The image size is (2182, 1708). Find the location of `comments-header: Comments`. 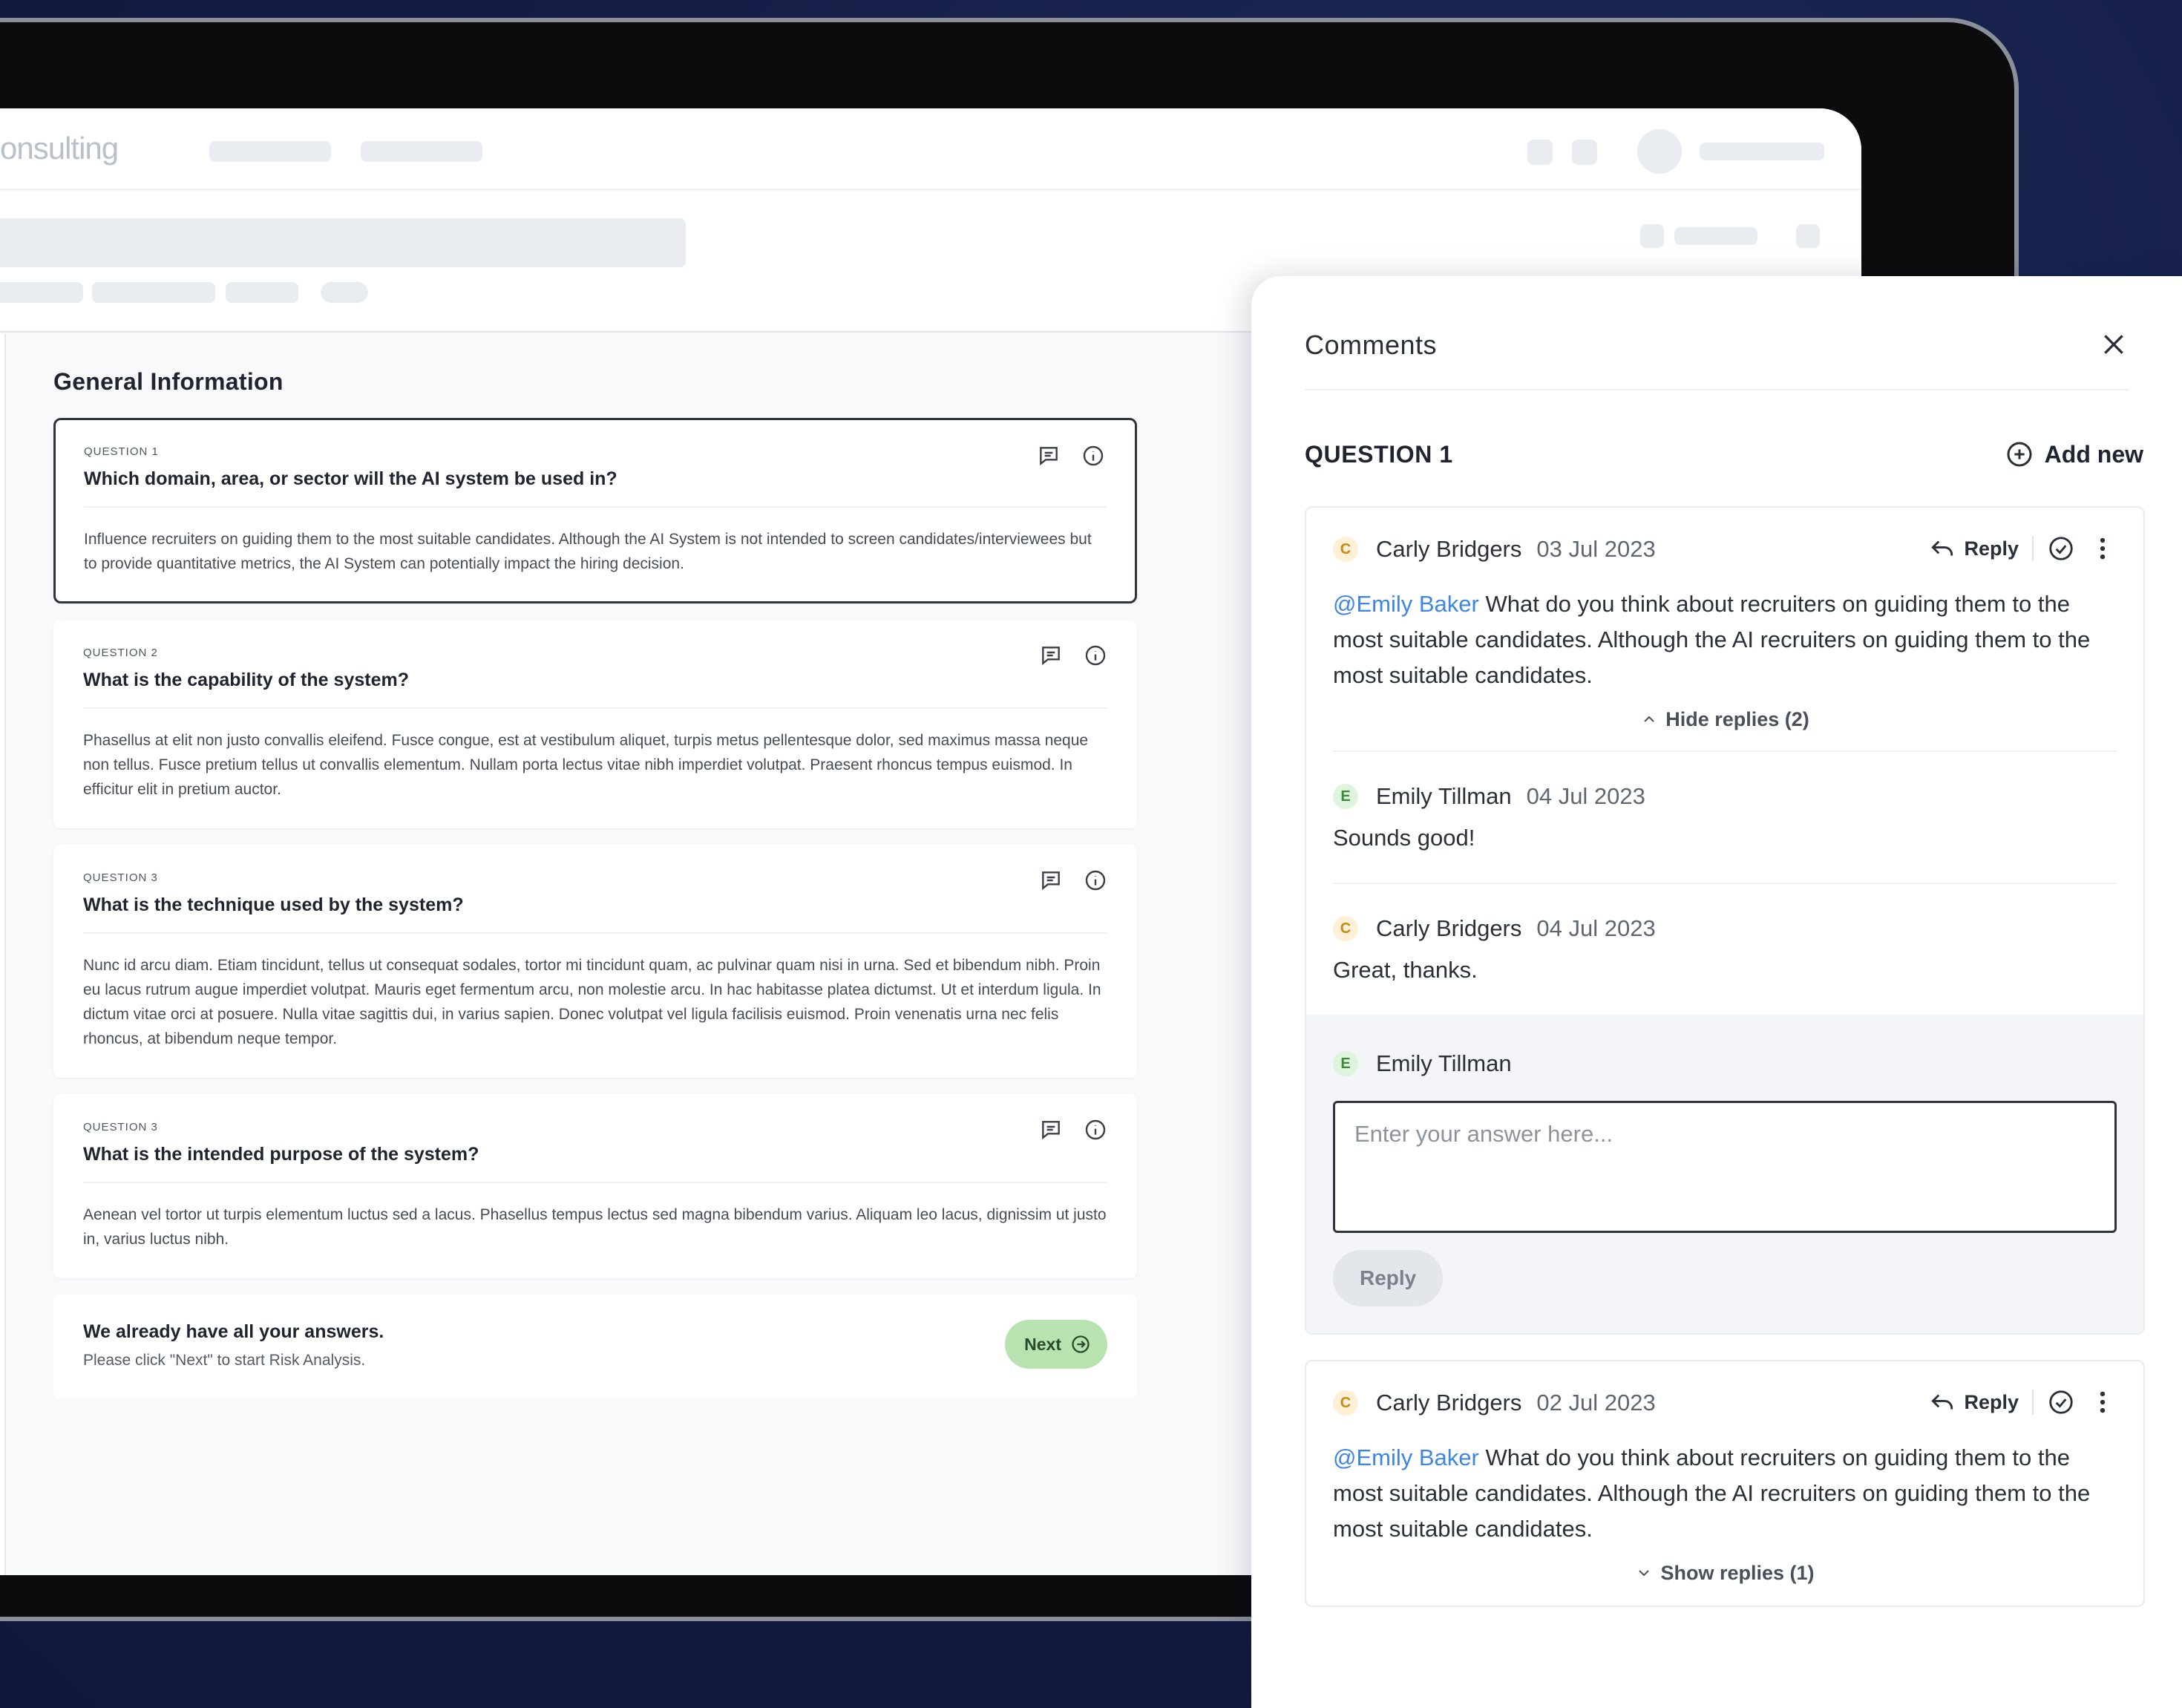

comments-header: Comments is located at coordinates (1717, 360).